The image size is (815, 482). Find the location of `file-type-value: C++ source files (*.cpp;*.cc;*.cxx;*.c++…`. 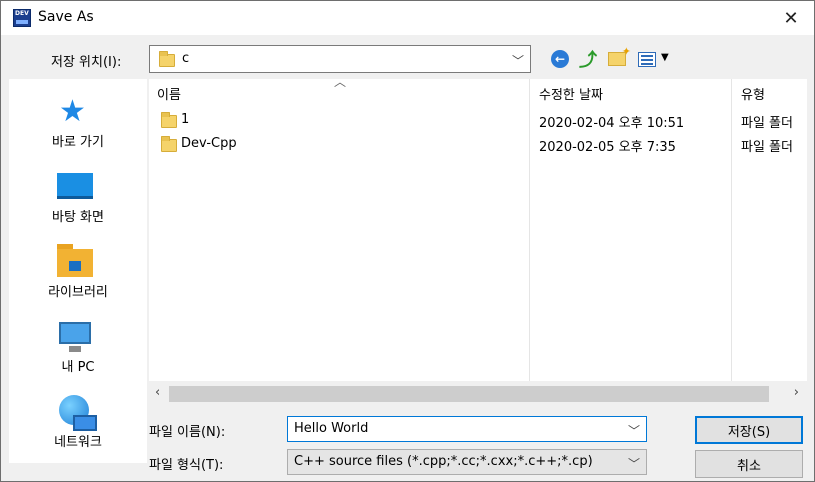

file-type-value: C++ source files (*.cpp;*.cc;*.cxx;*.c++… is located at coordinates (443, 461).